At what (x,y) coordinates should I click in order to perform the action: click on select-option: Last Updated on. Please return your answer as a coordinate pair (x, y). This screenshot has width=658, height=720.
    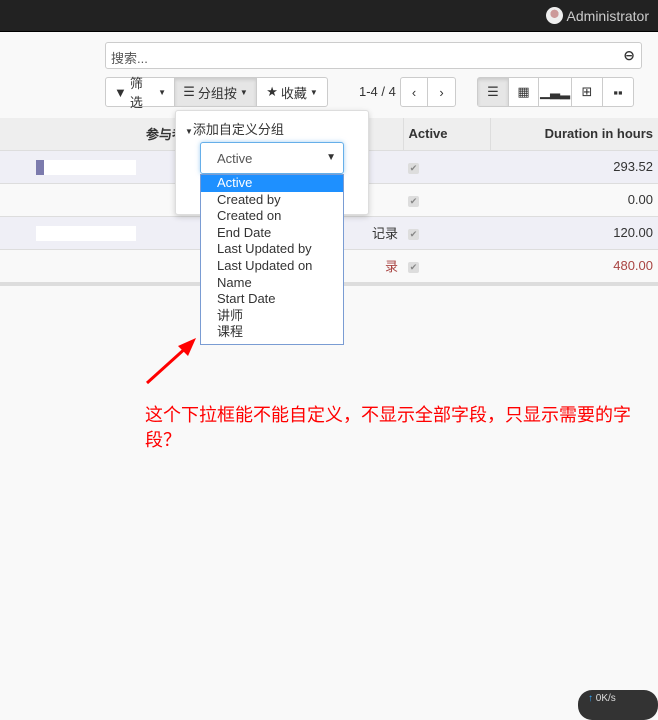
    Looking at the image, I should click on (272, 266).